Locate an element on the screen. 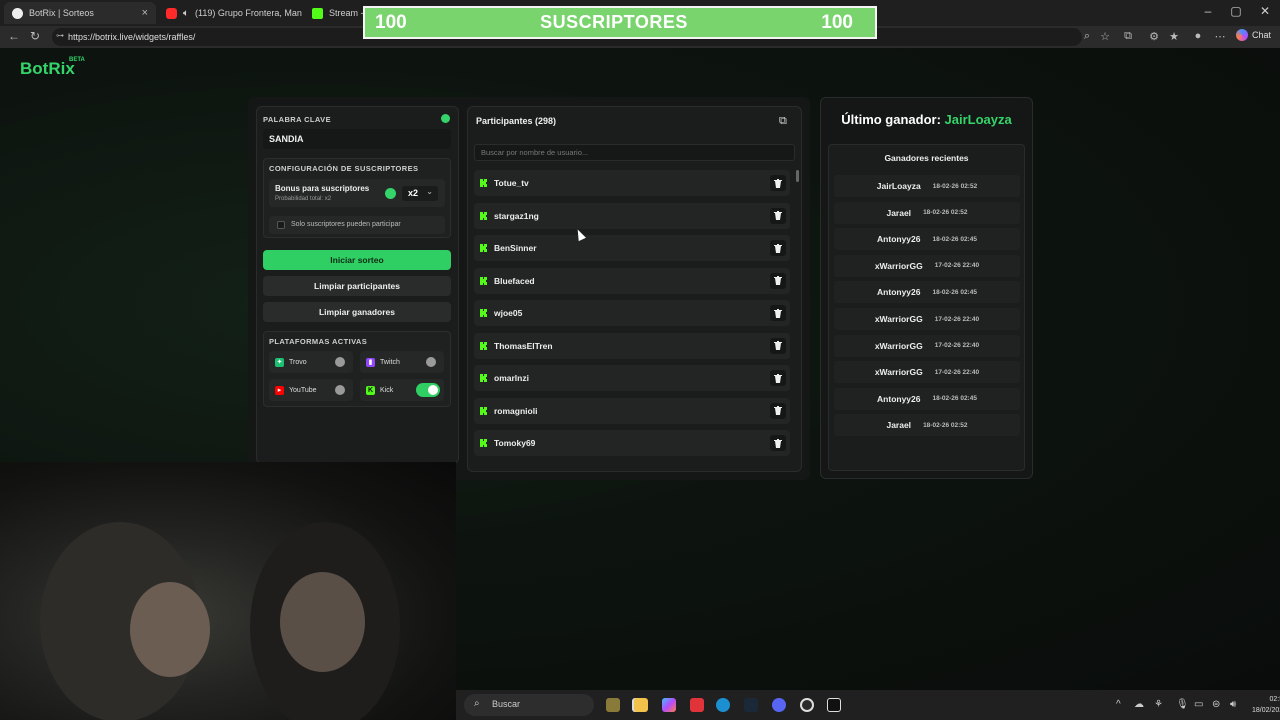 The width and height of the screenshot is (1280, 720). only-subscribers-checkbox-row: Solo suscriptores pueden participar is located at coordinates (357, 225).